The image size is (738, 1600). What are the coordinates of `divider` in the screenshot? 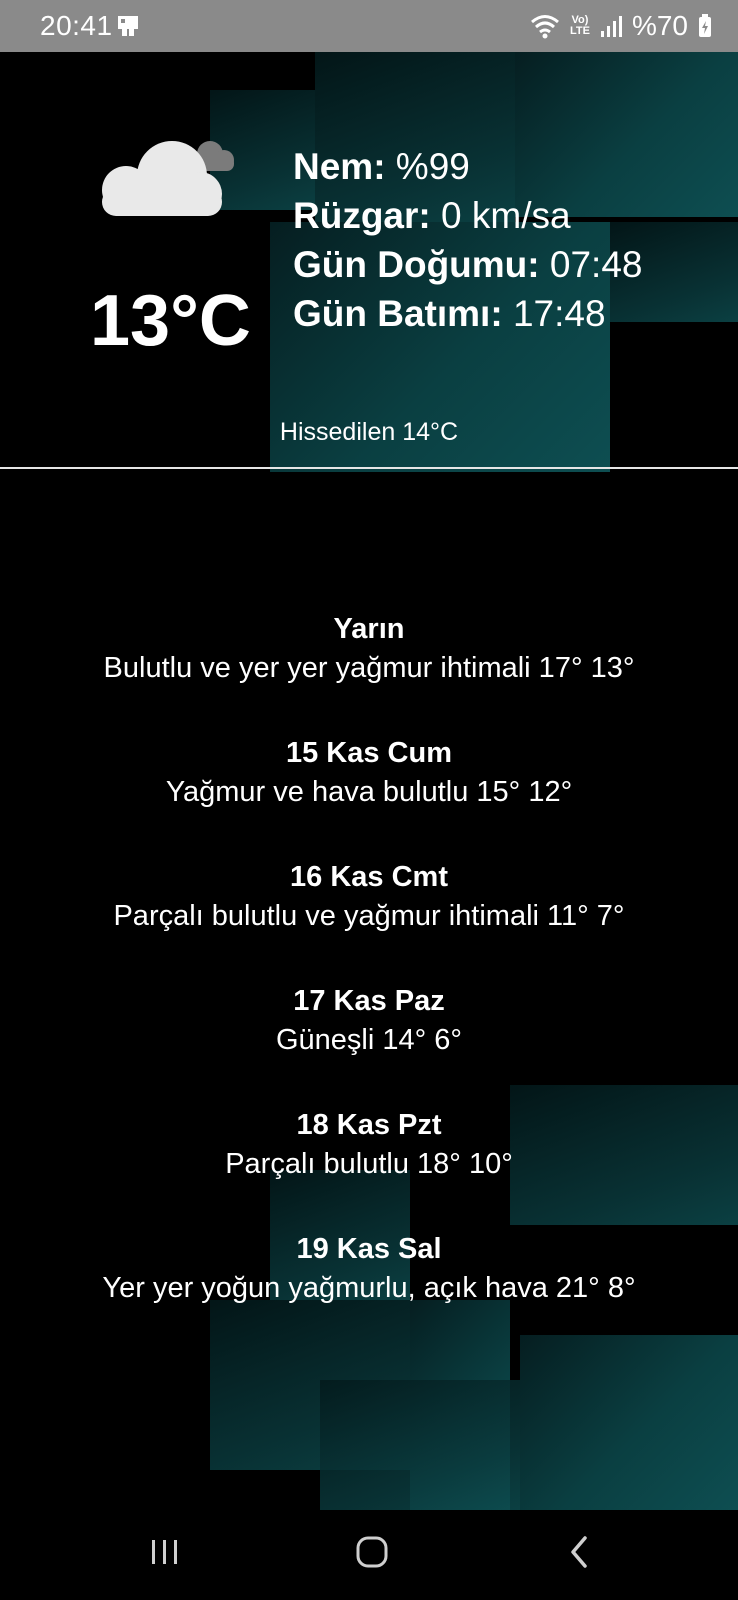 It's located at (369, 468).